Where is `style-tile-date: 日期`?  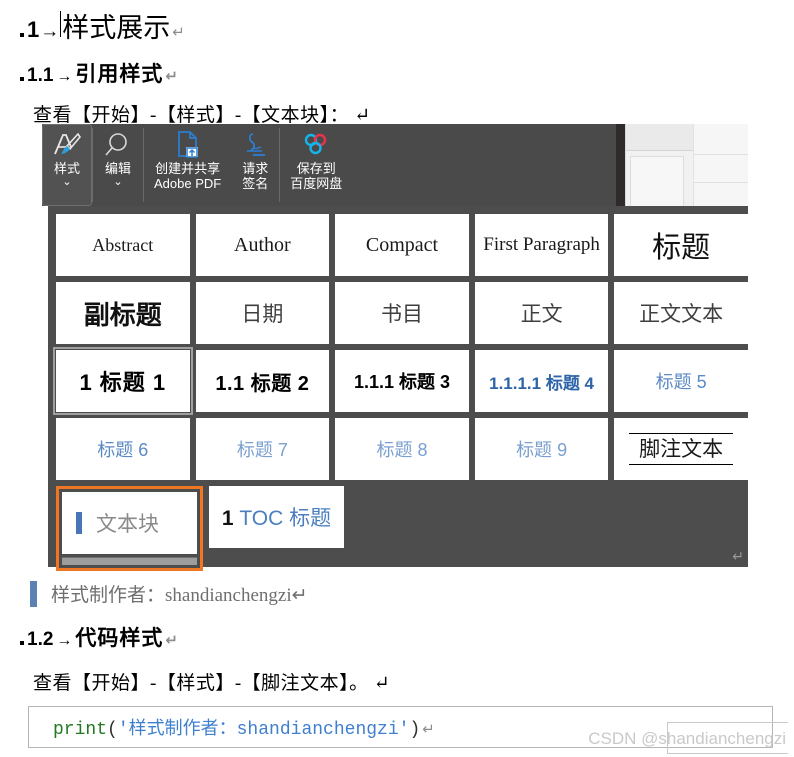
style-tile-date: 日期 is located at coordinates (262, 313).